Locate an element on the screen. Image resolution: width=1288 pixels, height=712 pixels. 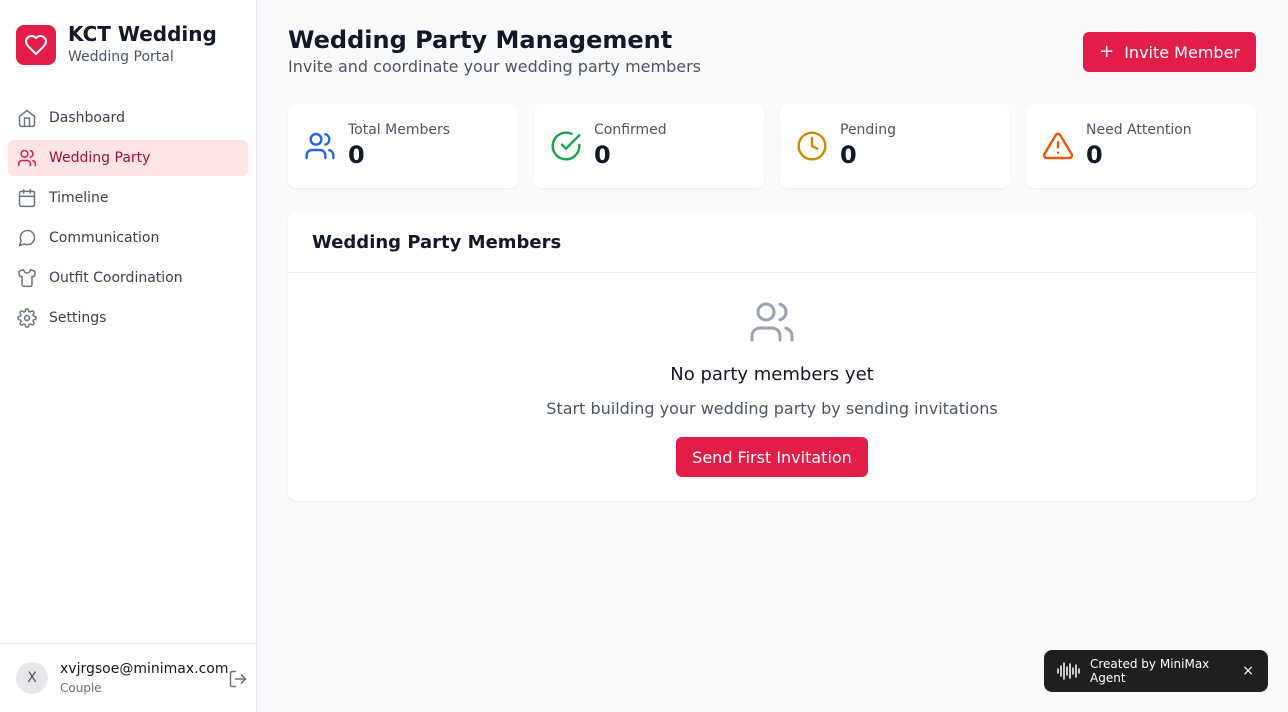
stat-label: Need Attention is located at coordinates (1139, 130).